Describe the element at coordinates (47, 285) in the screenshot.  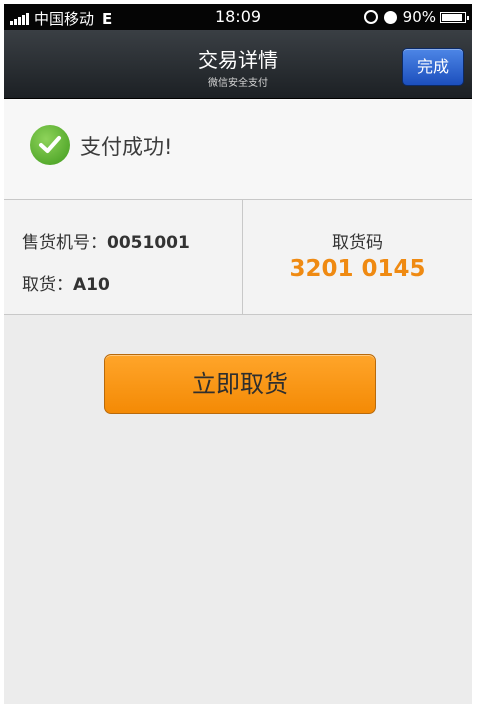
I see `slot-label: 取货：` at that location.